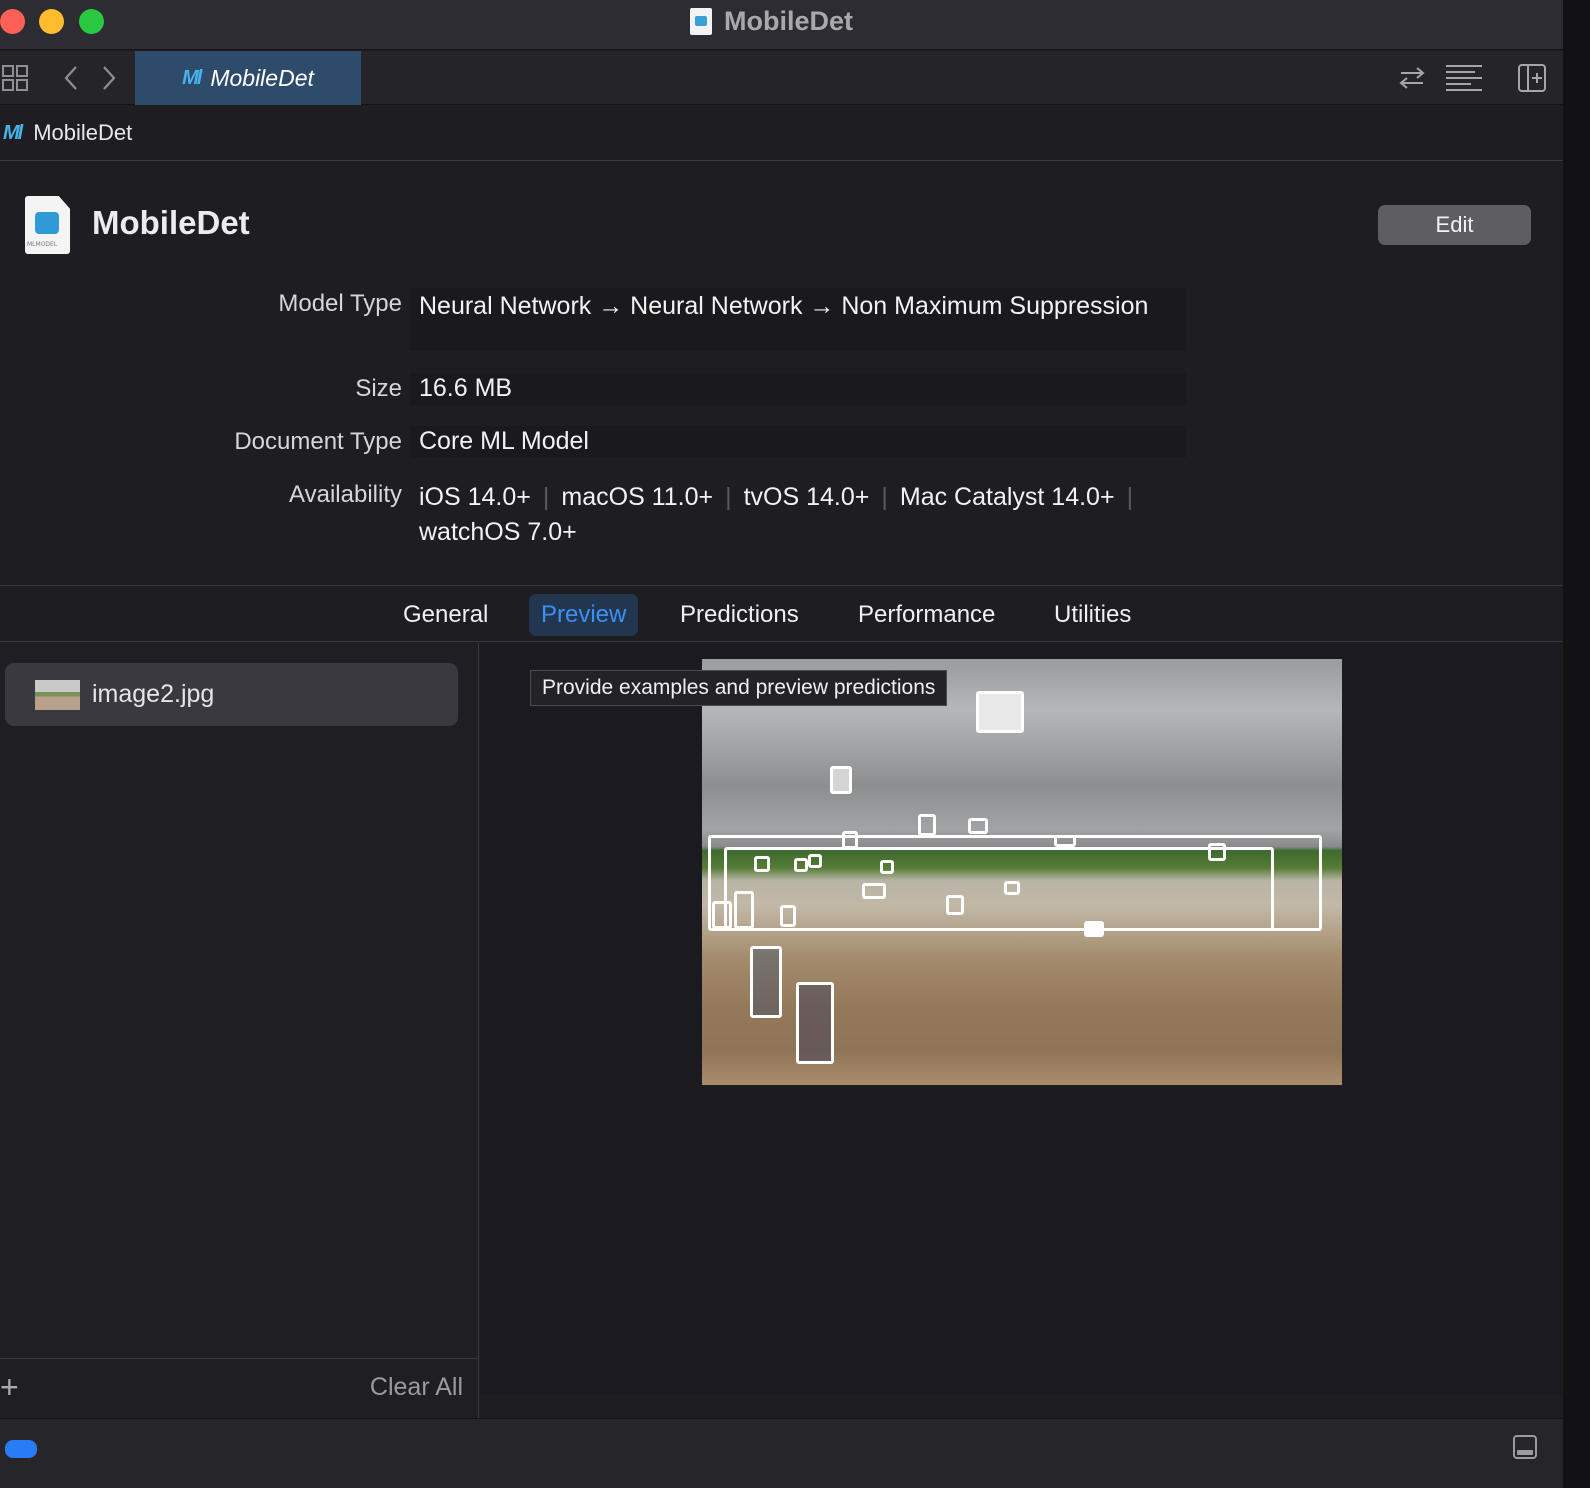 This screenshot has height=1488, width=1590. Describe the element at coordinates (340, 303) in the screenshot. I see `model-type-label: Model Type` at that location.